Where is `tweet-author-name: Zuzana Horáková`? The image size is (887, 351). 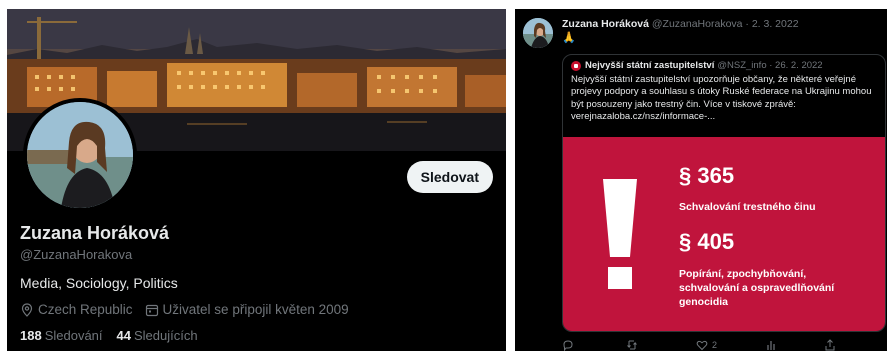 tweet-author-name: Zuzana Horáková is located at coordinates (605, 24).